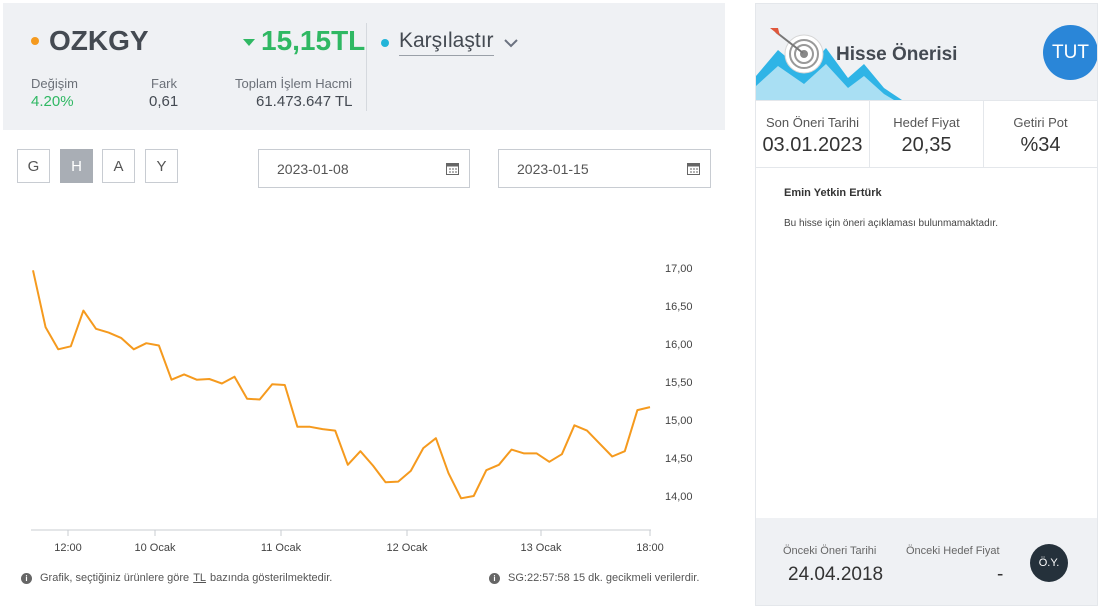 The image size is (1098, 609). What do you see at coordinates (812, 122) in the screenshot?
I see `last-date-label: Son Öneri Tarihi` at bounding box center [812, 122].